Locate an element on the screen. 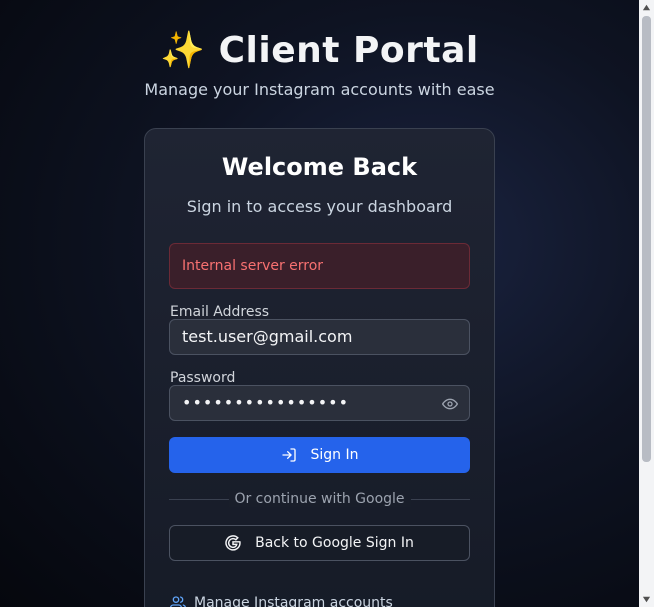 The width and height of the screenshot is (654, 607). page-subtitle: Manage your Instagram accounts with ease is located at coordinates (319, 89).